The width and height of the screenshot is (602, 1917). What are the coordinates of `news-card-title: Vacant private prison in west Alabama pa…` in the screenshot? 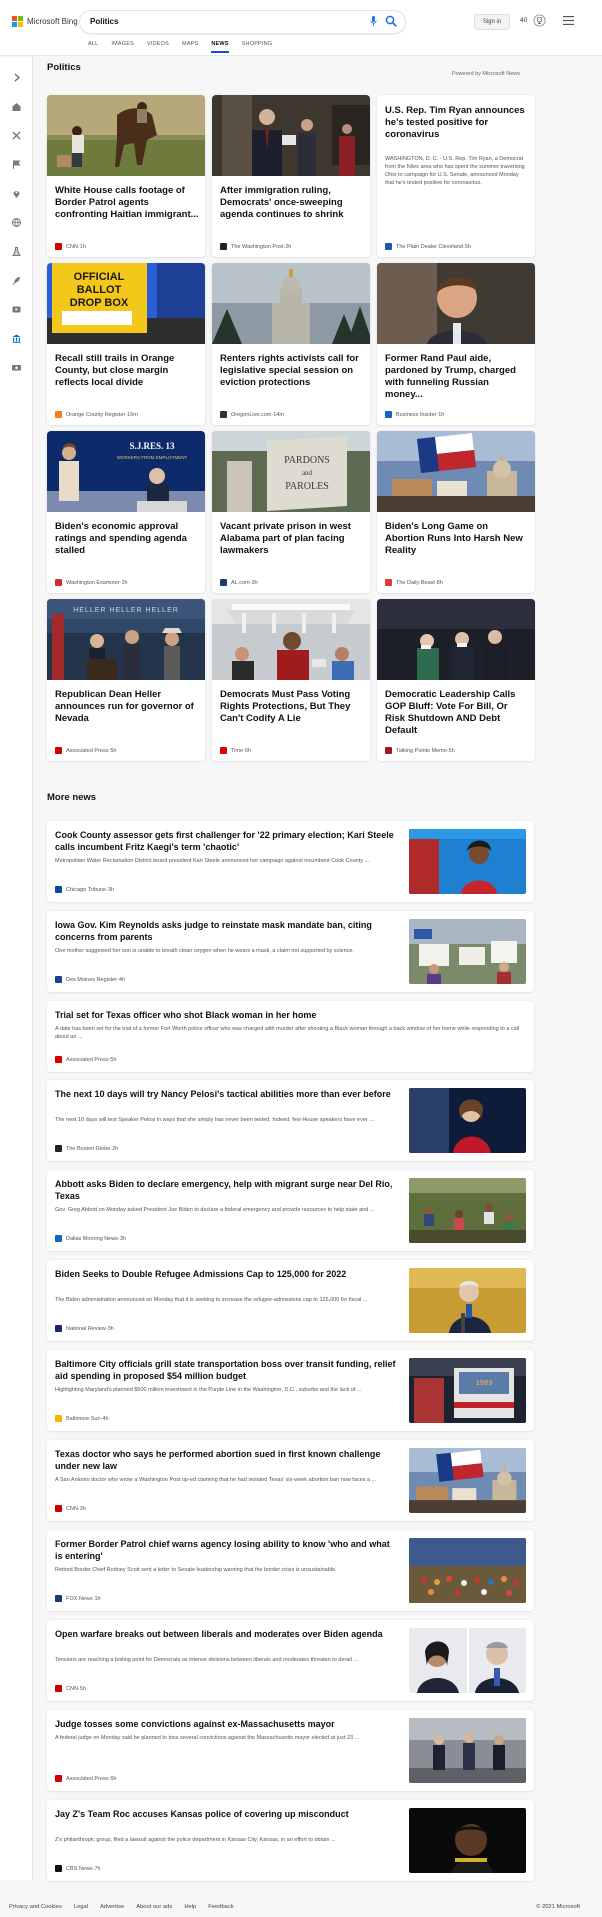 It's located at (292, 539).